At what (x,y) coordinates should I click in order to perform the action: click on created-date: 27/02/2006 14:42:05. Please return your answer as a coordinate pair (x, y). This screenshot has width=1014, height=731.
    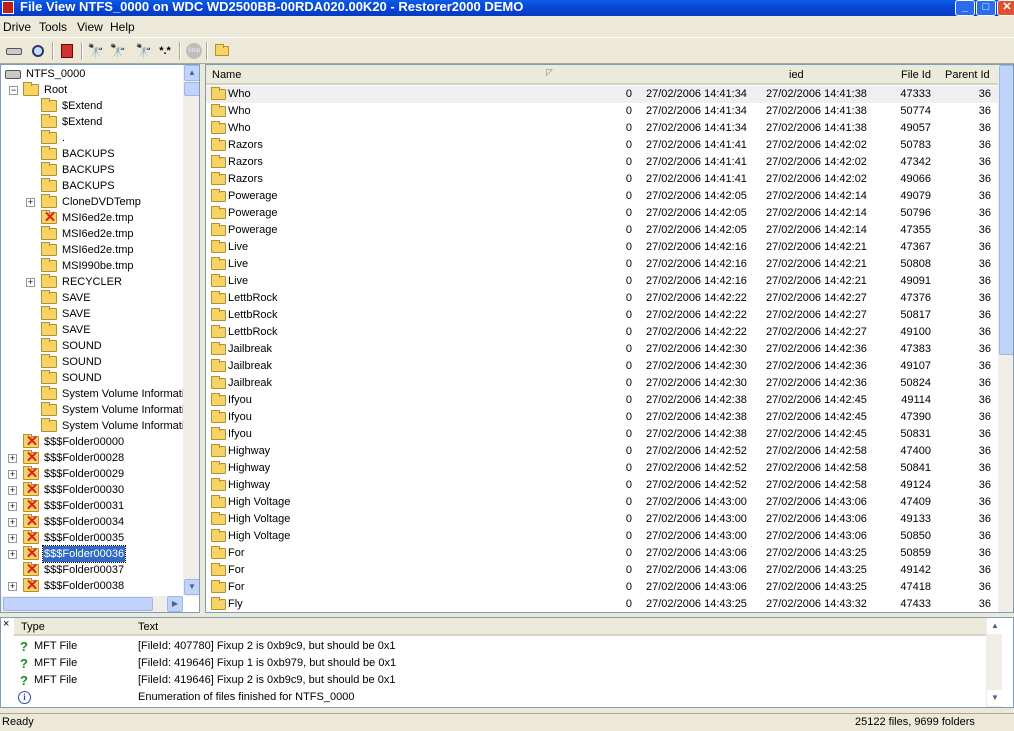
    Looking at the image, I should click on (696, 230).